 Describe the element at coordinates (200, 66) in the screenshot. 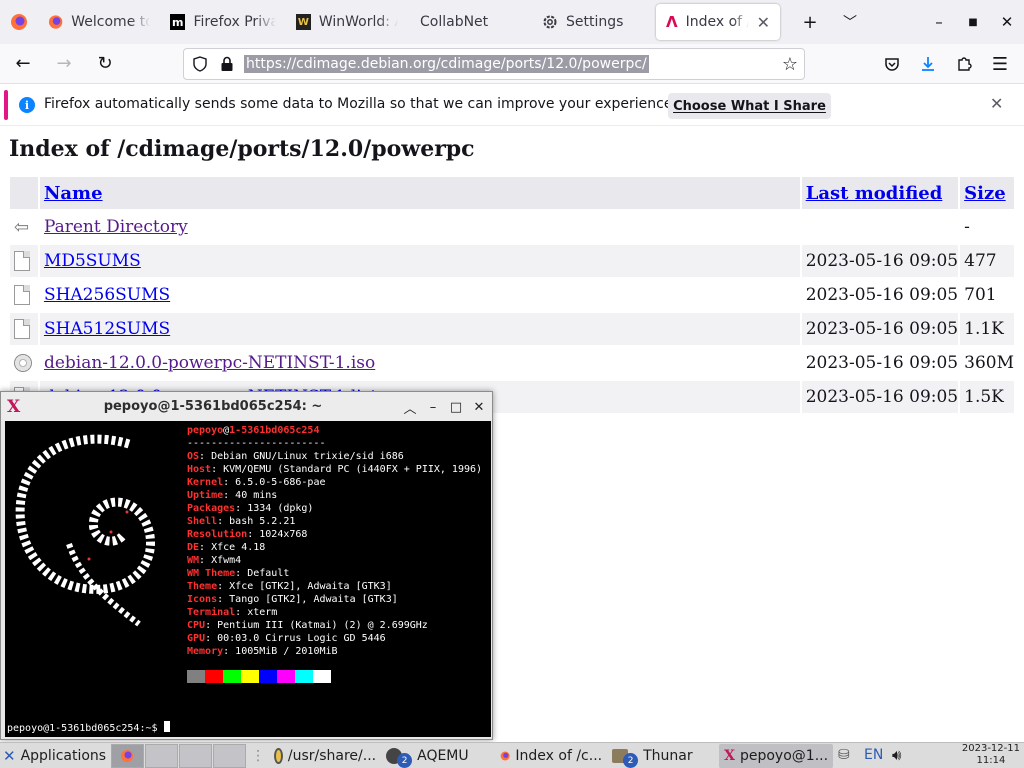

I see `shield-icon` at that location.